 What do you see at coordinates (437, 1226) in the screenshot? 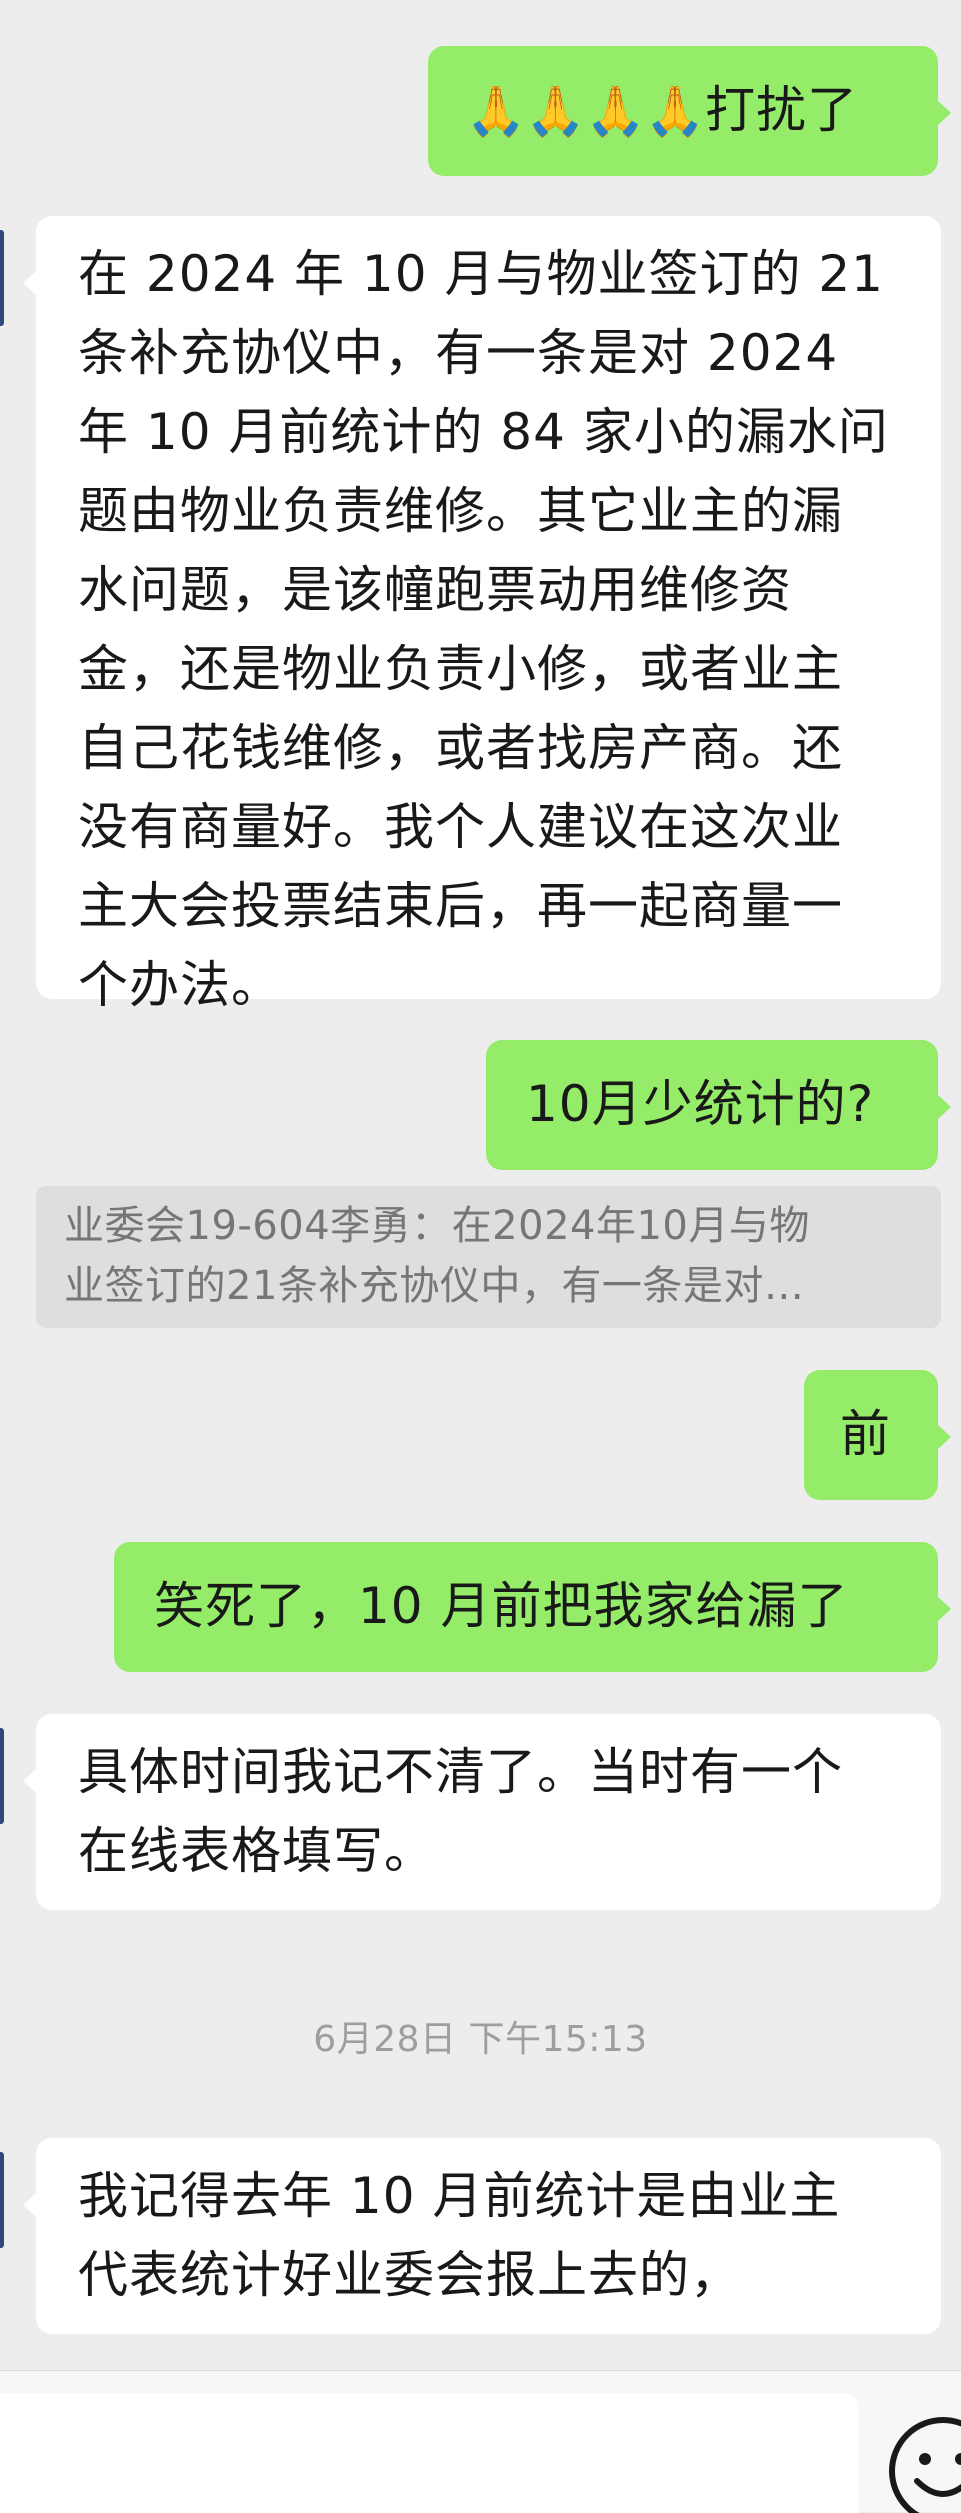
I see `quoted-message-line: 业委会19-604李勇：在2024年10月与物` at bounding box center [437, 1226].